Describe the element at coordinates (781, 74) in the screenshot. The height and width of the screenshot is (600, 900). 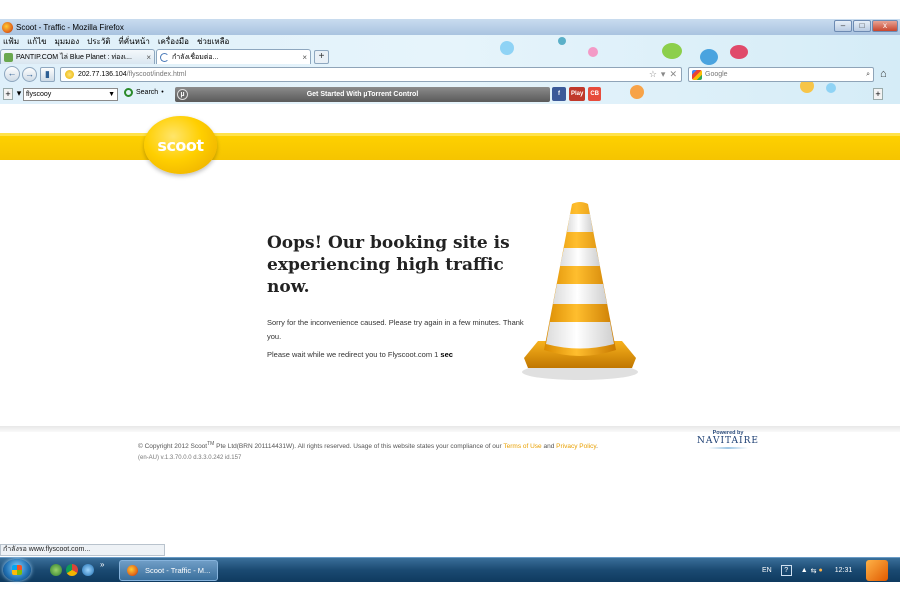
I see `search-box: Google ⌕` at that location.